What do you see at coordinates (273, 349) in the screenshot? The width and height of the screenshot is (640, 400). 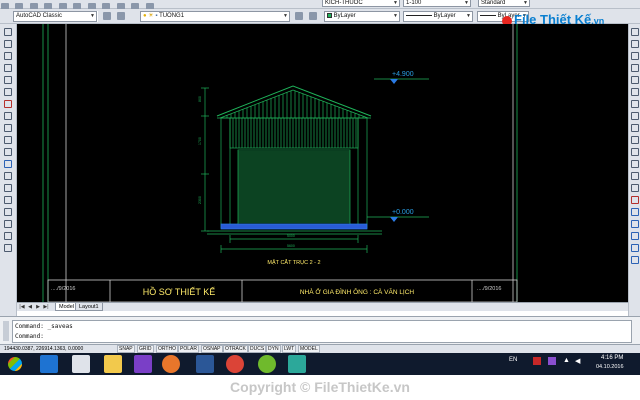 I see `status-toggle-dyn: DYN` at bounding box center [273, 349].